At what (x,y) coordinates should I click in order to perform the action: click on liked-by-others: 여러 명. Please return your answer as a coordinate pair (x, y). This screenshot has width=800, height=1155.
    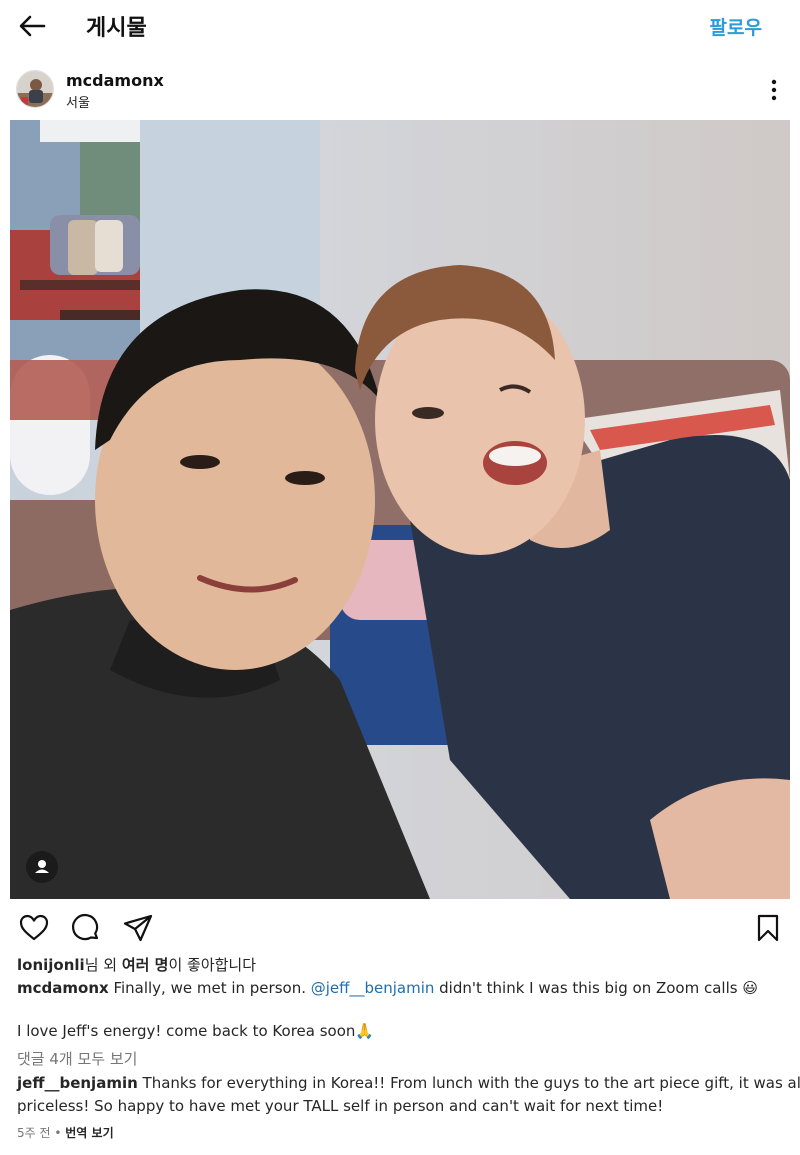
    Looking at the image, I should click on (145, 965).